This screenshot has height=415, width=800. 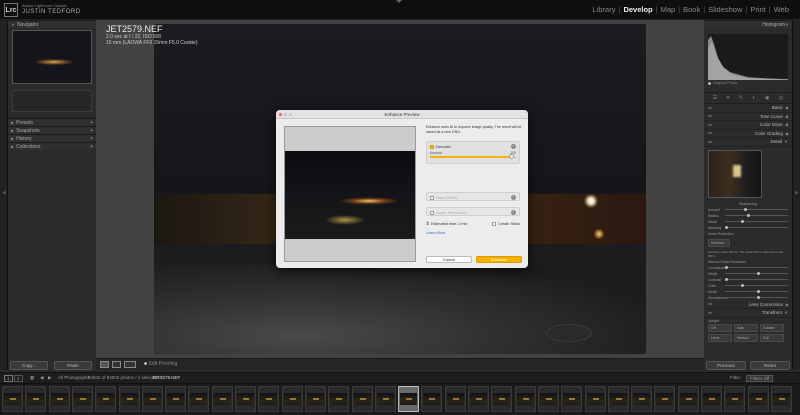 What do you see at coordinates (49, 378) in the screenshot?
I see `forward-icon: ▶` at bounding box center [49, 378].